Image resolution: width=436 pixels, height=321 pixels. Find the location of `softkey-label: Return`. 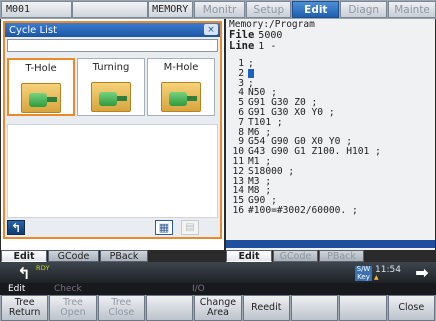

softkey-label: Return is located at coordinates (24, 312).